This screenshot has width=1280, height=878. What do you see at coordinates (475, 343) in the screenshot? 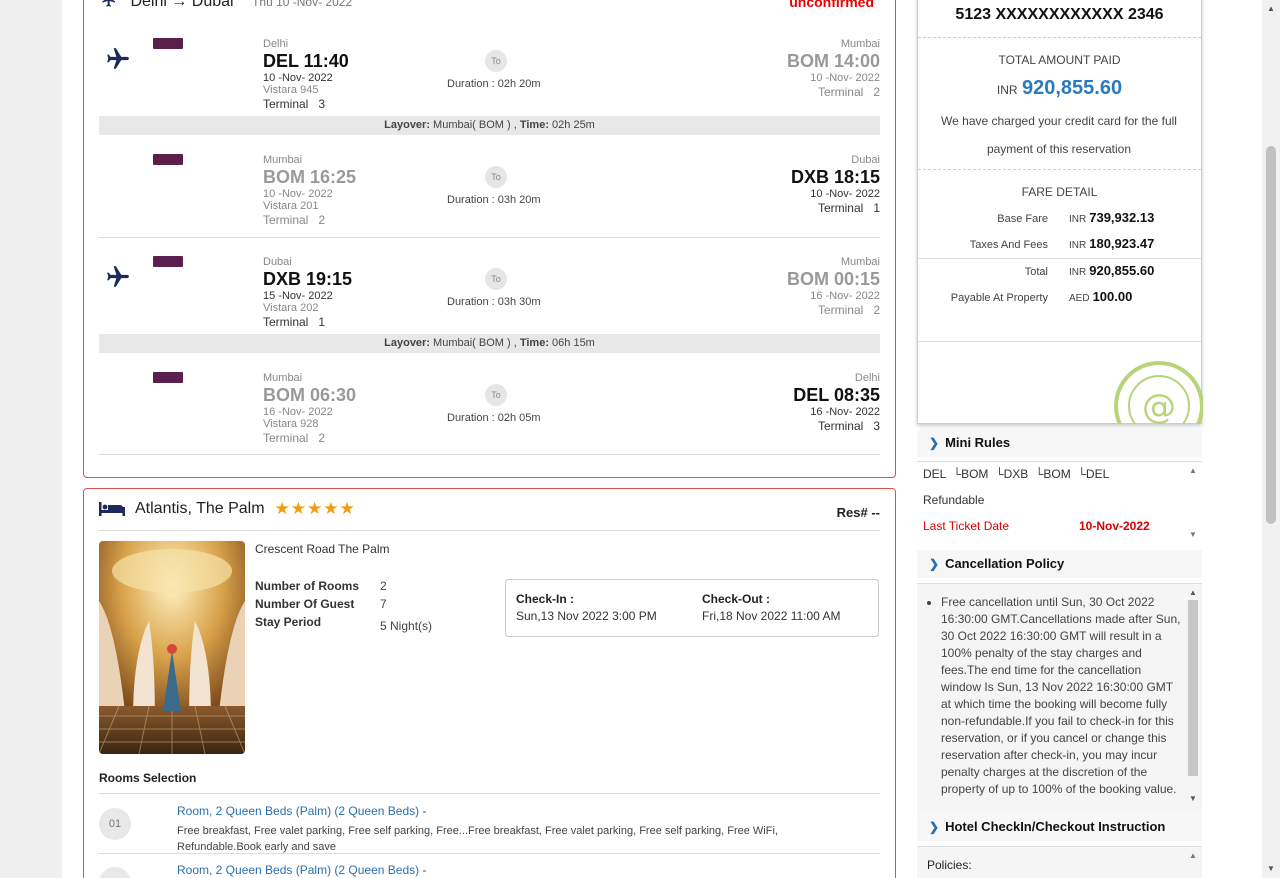
I see `layover-place: Mumbai( BOM ) ,` at bounding box center [475, 343].